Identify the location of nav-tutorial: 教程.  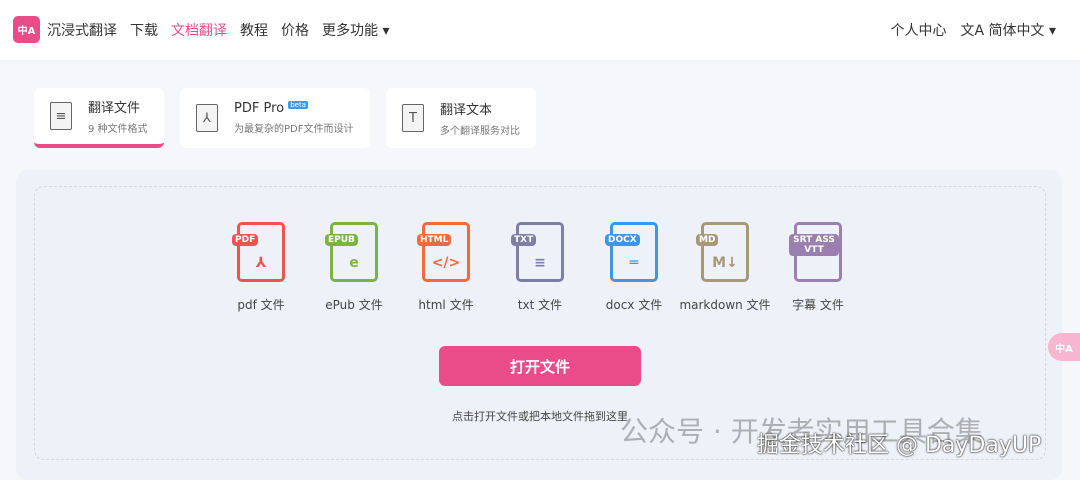
(254, 30).